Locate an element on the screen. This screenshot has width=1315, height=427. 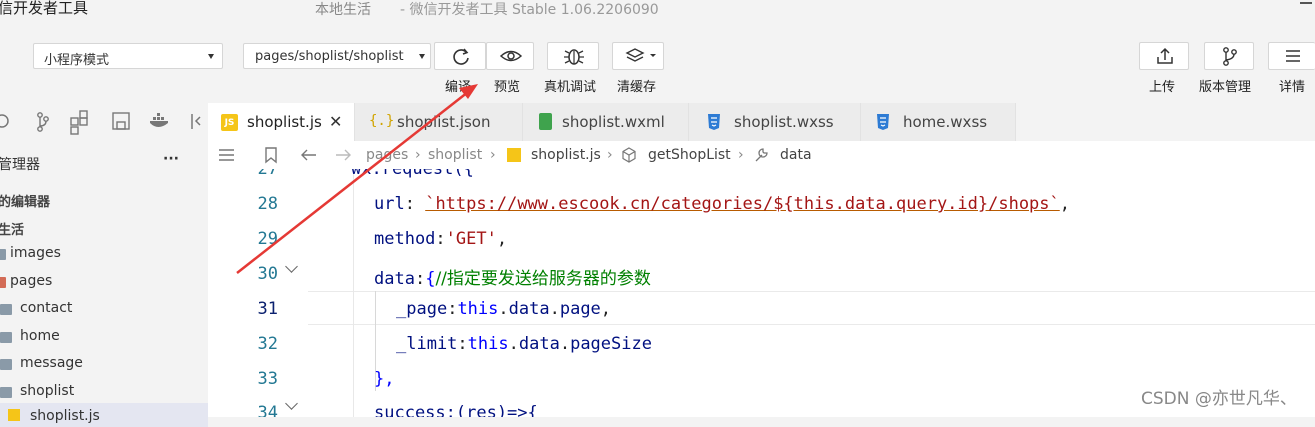
outline-icon is located at coordinates (196, 121).